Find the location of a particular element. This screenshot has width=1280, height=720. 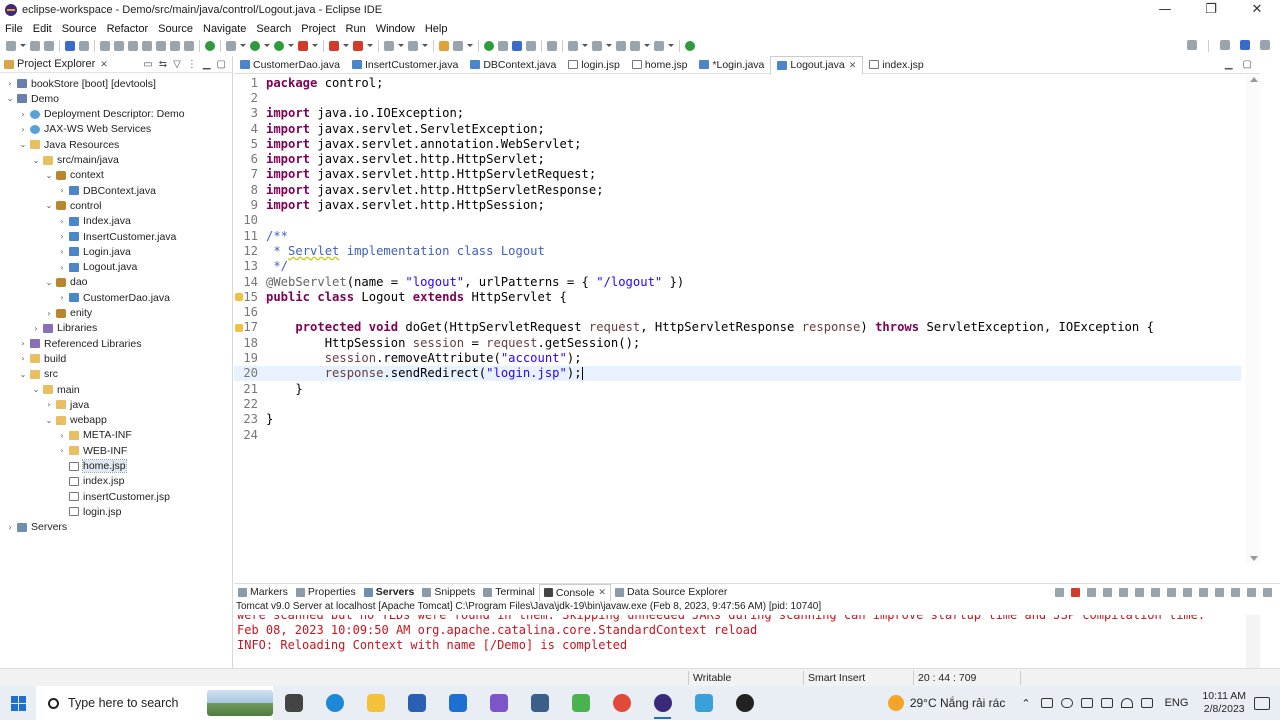

mark-occurrences-icon is located at coordinates (489, 46).